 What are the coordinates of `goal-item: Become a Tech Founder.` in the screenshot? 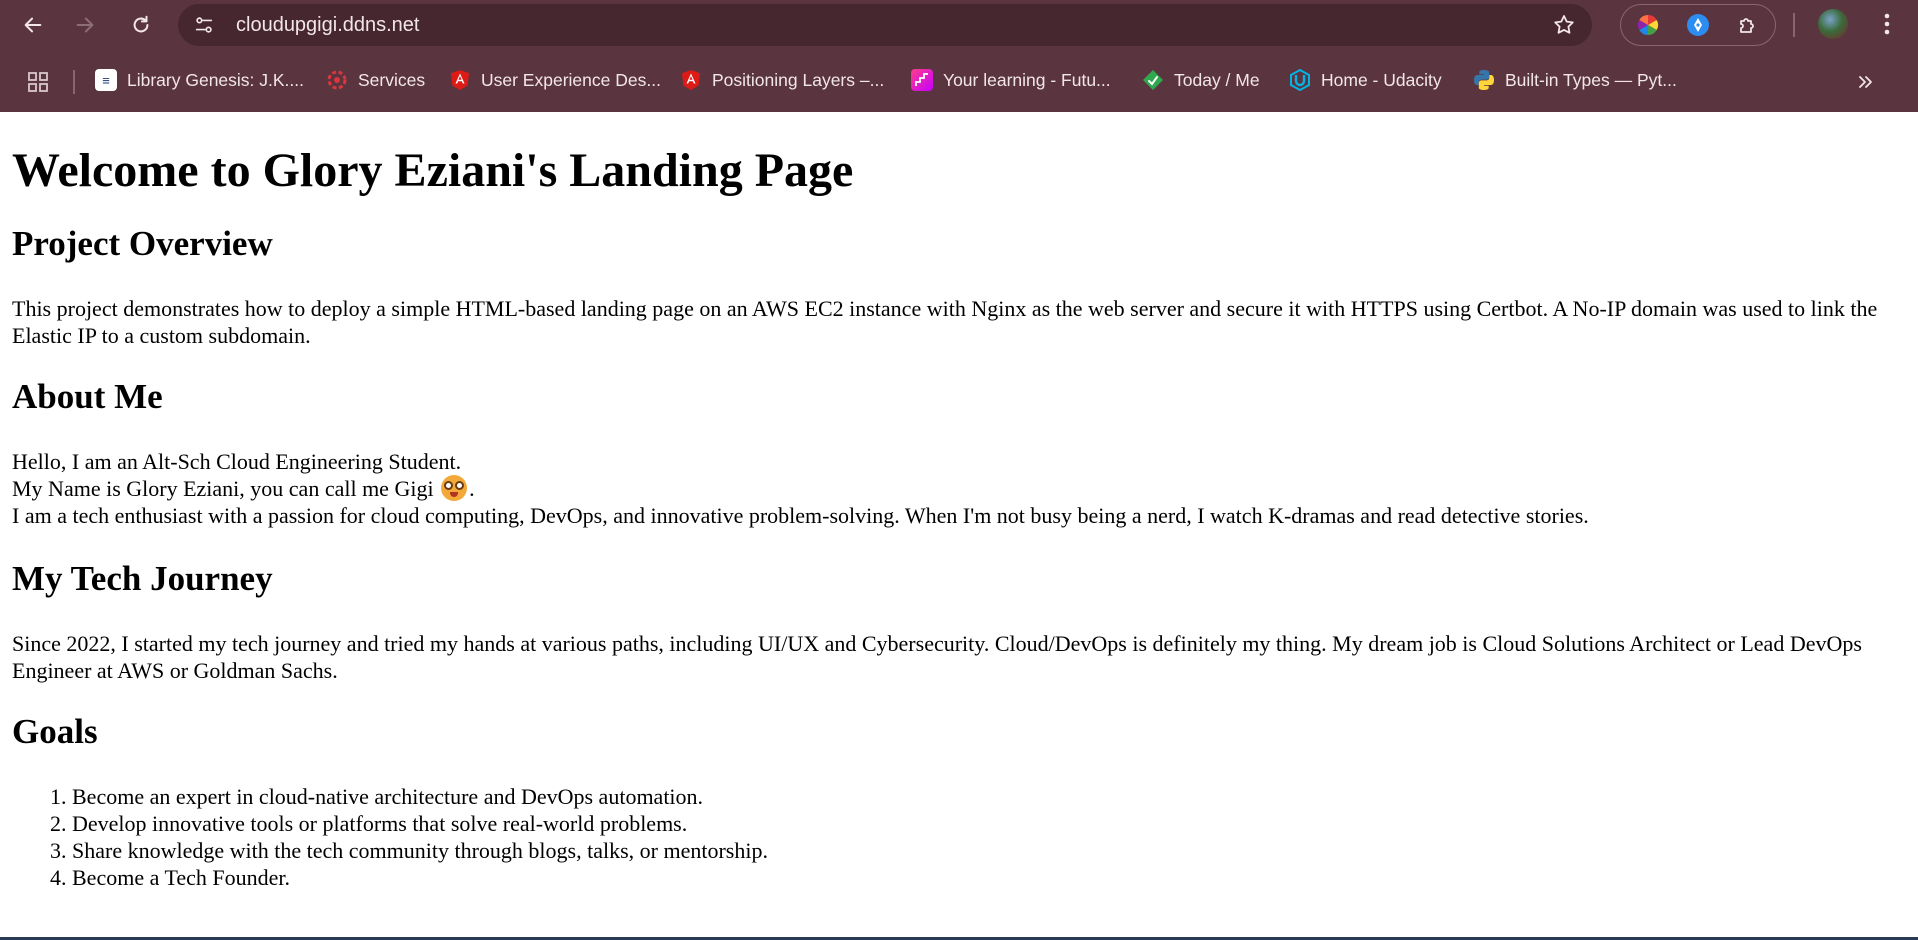 It's located at (990, 877).